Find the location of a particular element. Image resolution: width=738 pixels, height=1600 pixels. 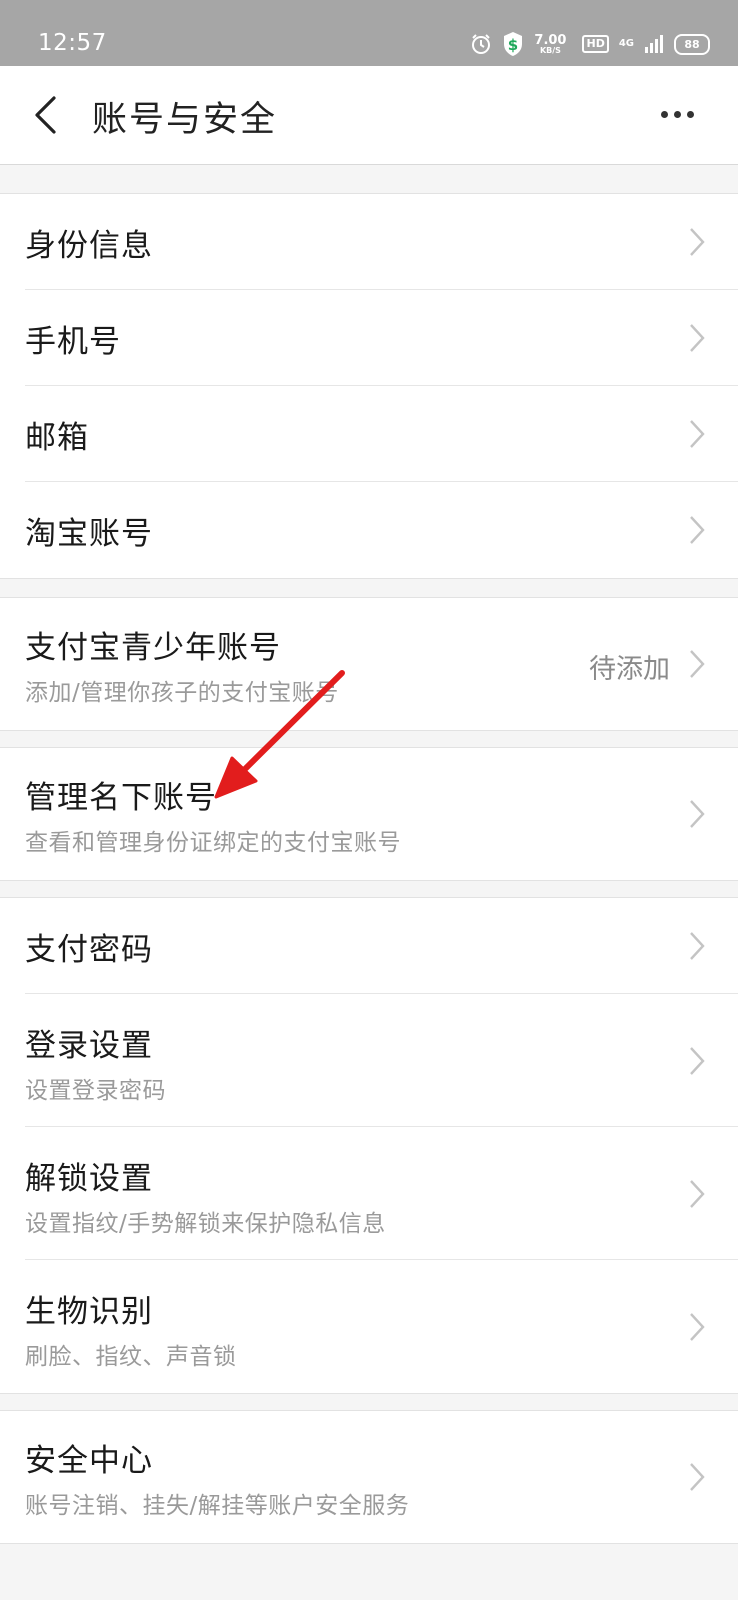

item-subtitle: 刷脸、指纹、声音锁 is located at coordinates (131, 1357).